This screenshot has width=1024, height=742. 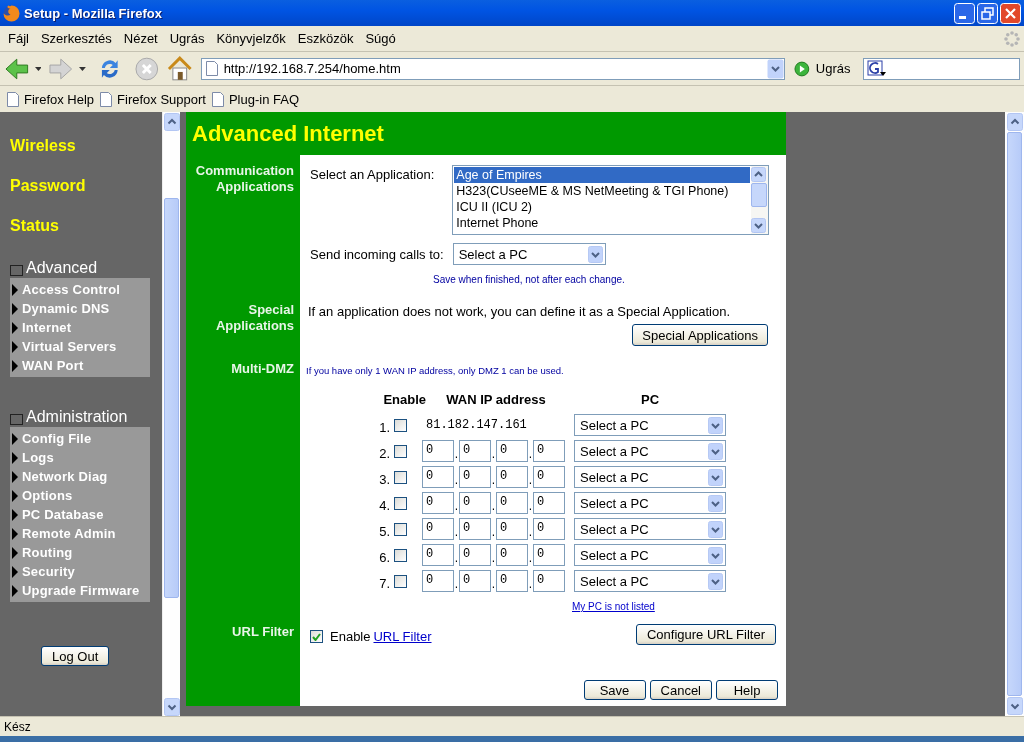 What do you see at coordinates (18, 38) in the screenshot?
I see `menu-item: Fájl` at bounding box center [18, 38].